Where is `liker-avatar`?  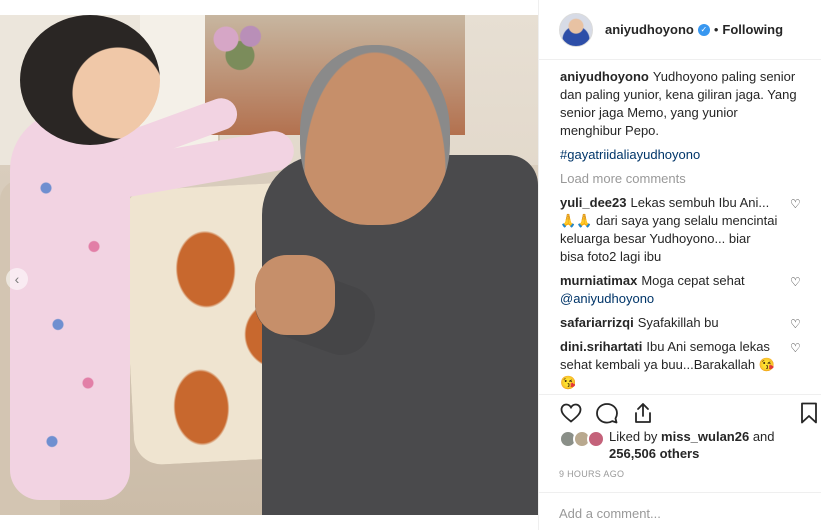
liker-avatar is located at coordinates (596, 439).